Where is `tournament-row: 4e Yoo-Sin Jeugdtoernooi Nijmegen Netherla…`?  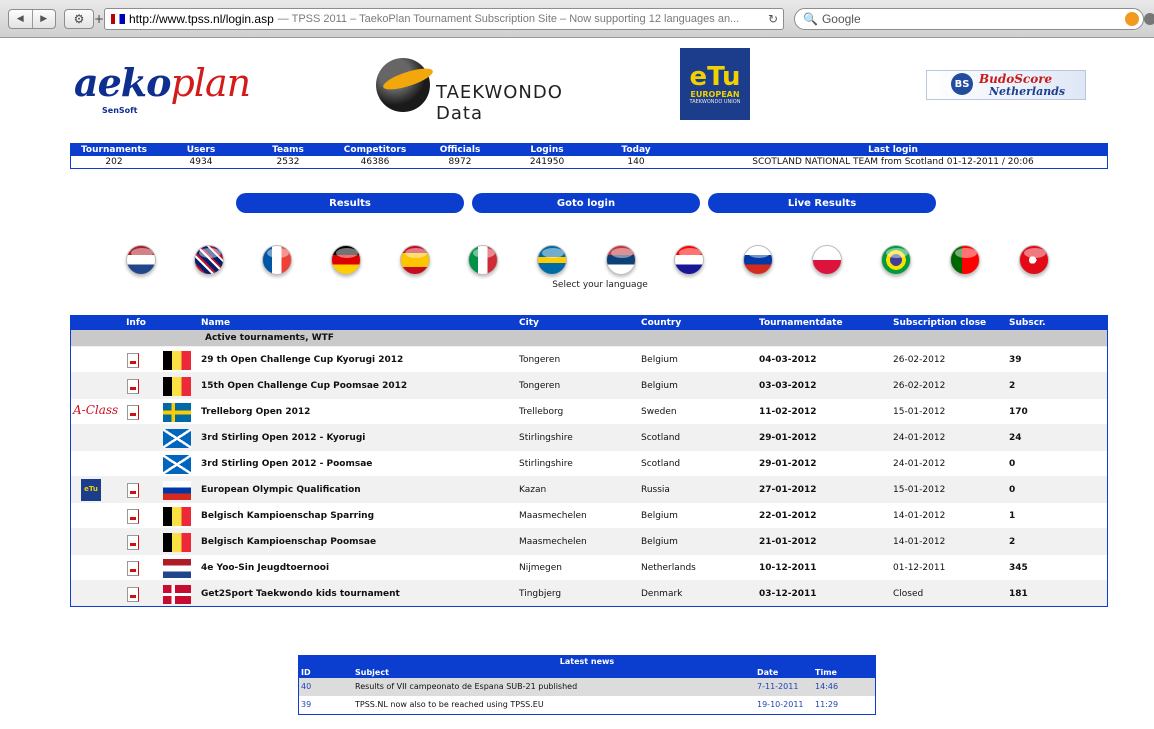 tournament-row: 4e Yoo-Sin Jeugdtoernooi Nijmegen Netherla… is located at coordinates (589, 567).